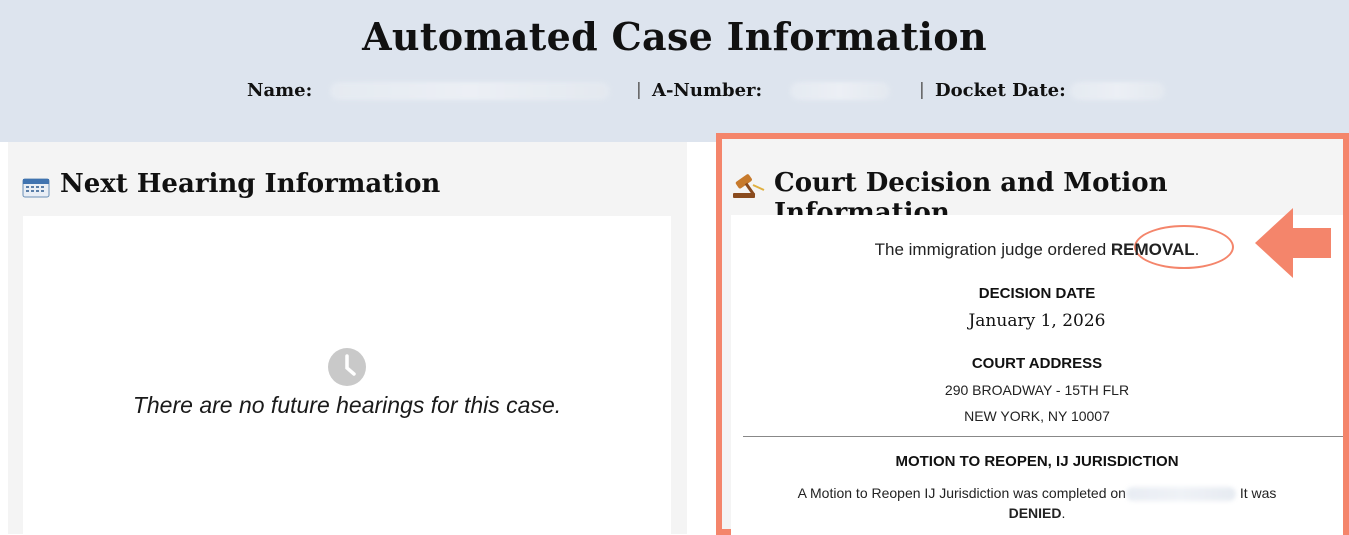 Image resolution: width=1349 pixels, height=535 pixels. Describe the element at coordinates (280, 90) in the screenshot. I see `name-label: Name:` at that location.